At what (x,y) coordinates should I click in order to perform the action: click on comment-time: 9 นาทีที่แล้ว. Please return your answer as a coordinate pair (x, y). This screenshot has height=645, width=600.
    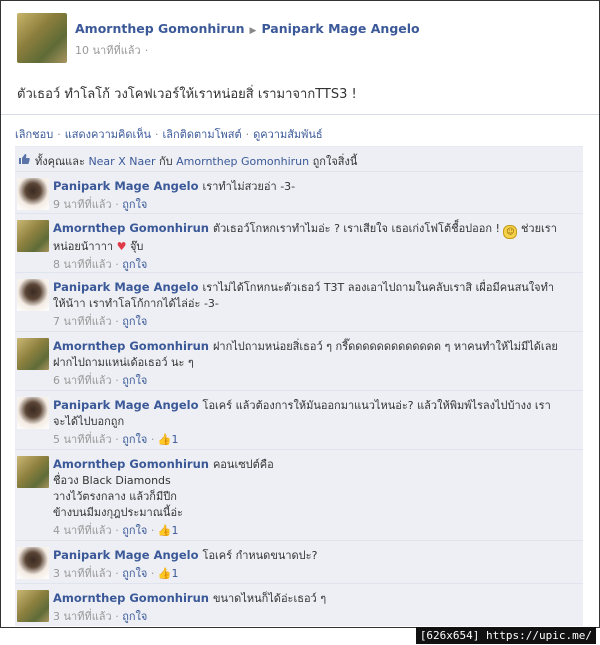
    Looking at the image, I should click on (82, 204).